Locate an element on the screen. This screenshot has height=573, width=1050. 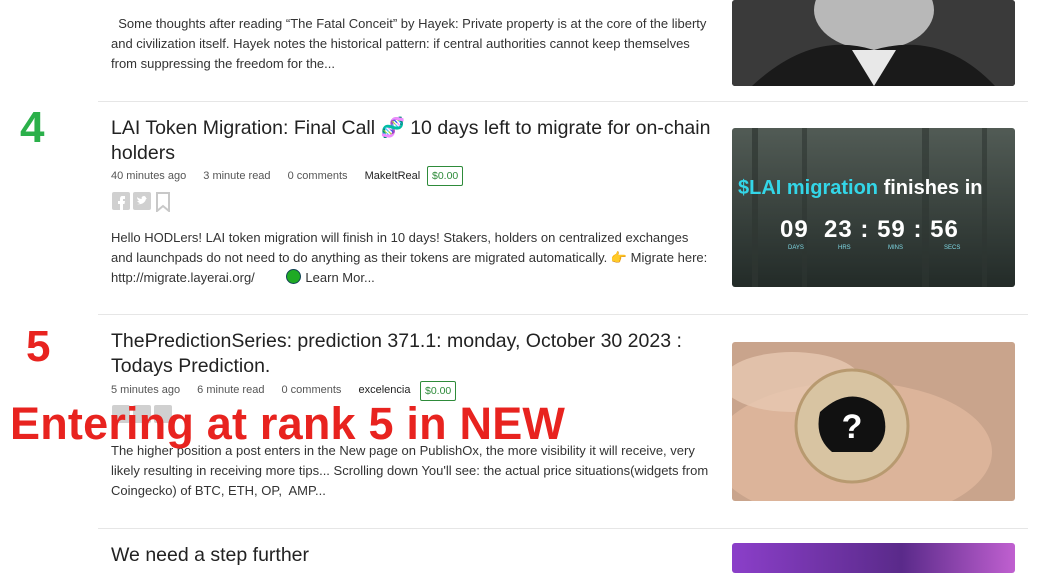
migration-ticker: $LAI migration is located at coordinates (808, 188).